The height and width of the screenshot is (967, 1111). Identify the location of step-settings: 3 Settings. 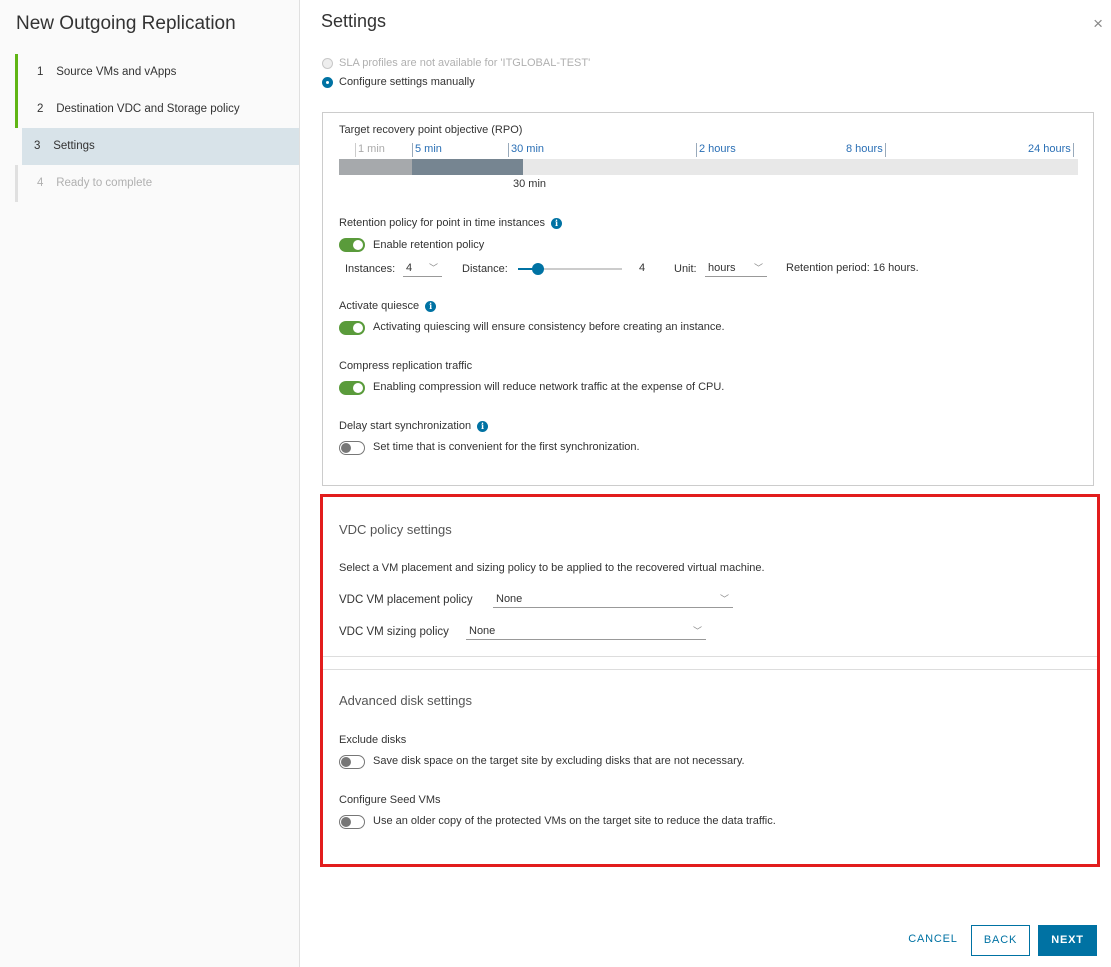
(160, 146).